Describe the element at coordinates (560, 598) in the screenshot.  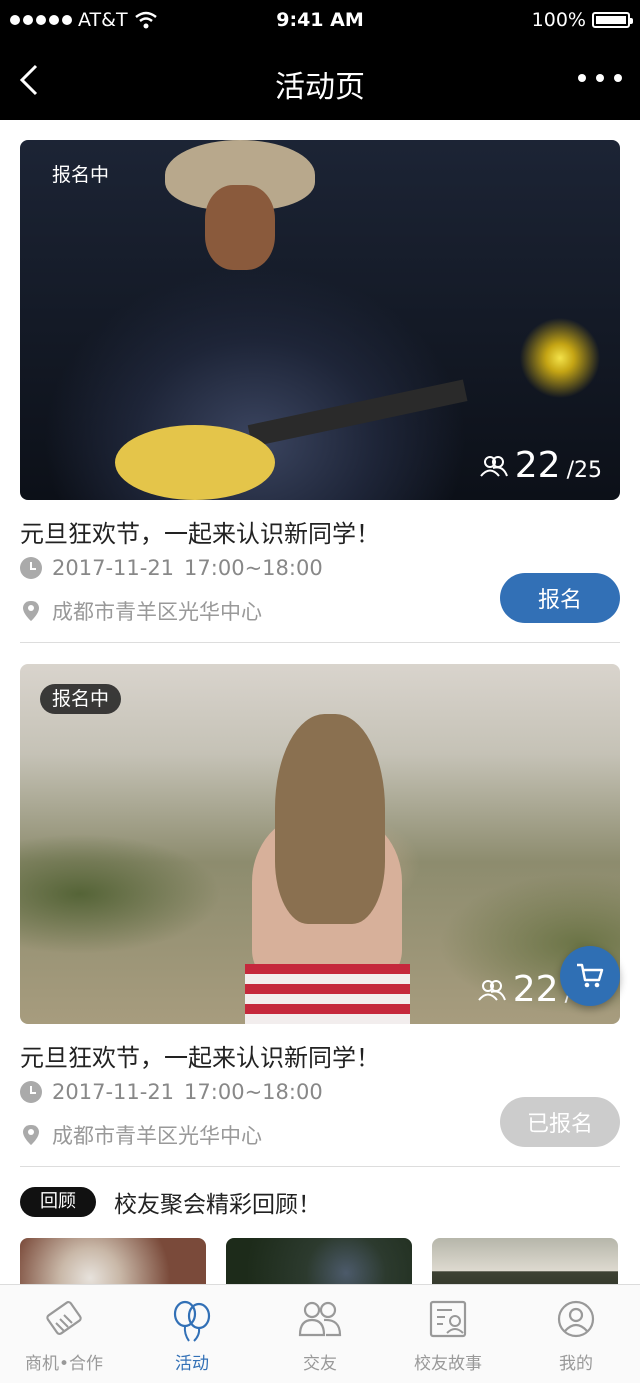
I see `signup-button: 报名` at that location.